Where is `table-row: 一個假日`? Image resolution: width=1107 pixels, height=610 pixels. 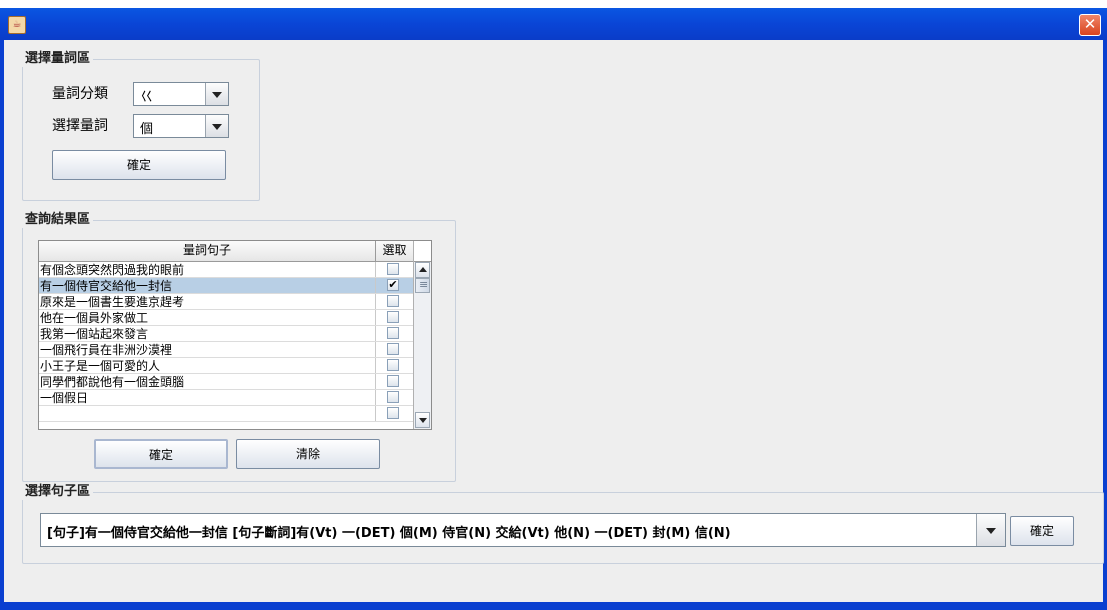
table-row: 一個假日 is located at coordinates (226, 398).